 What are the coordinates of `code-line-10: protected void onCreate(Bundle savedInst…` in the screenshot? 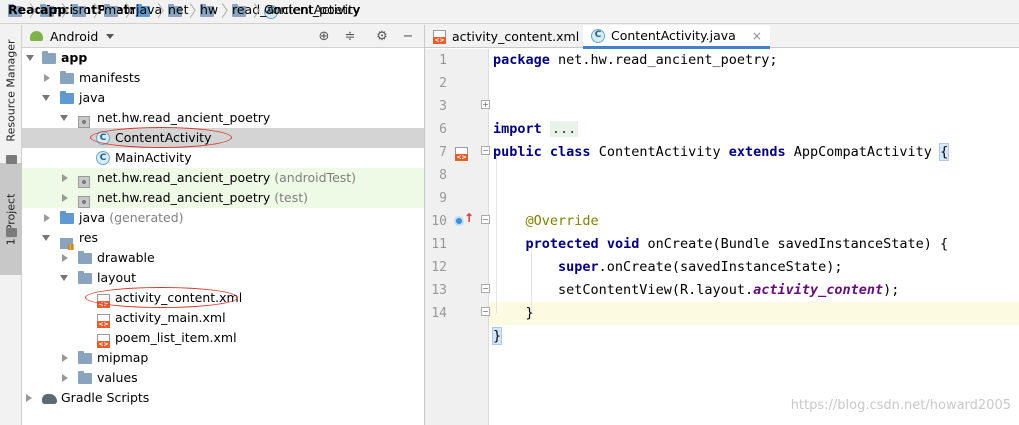 It's located at (737, 244).